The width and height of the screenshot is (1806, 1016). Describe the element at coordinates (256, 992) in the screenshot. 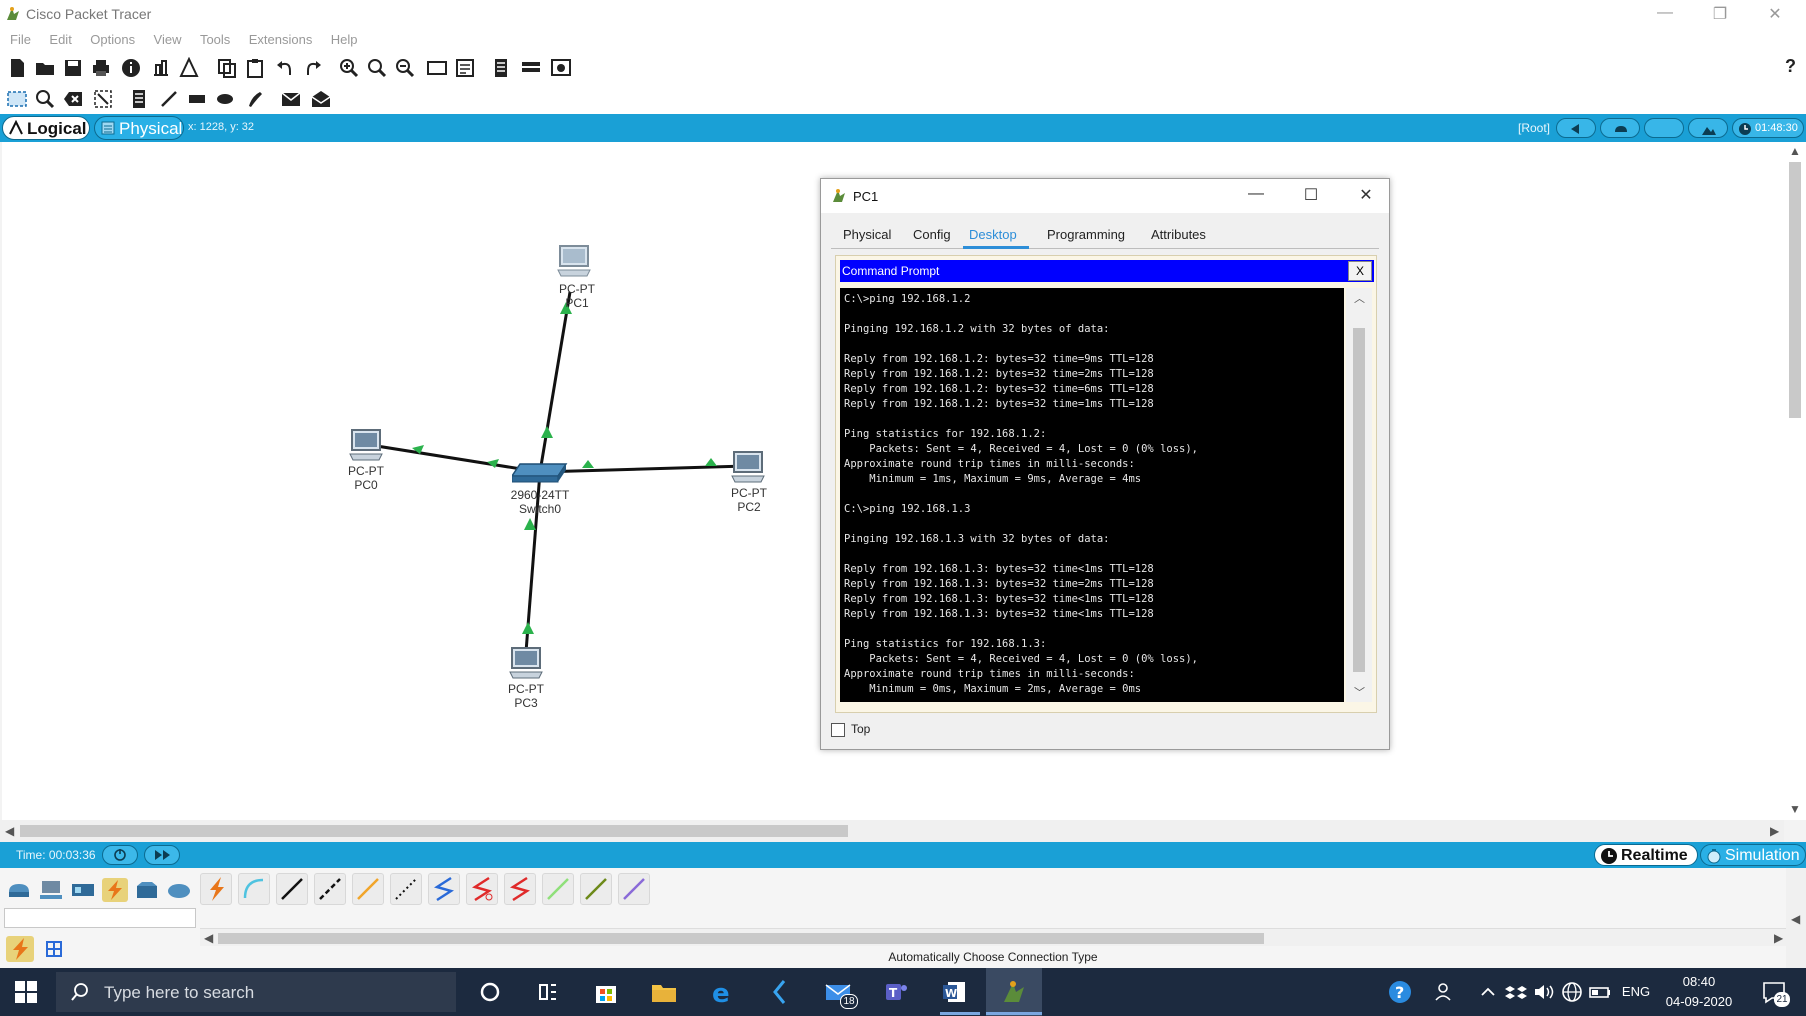

I see `taskbar-search-box: Type here to search` at that location.